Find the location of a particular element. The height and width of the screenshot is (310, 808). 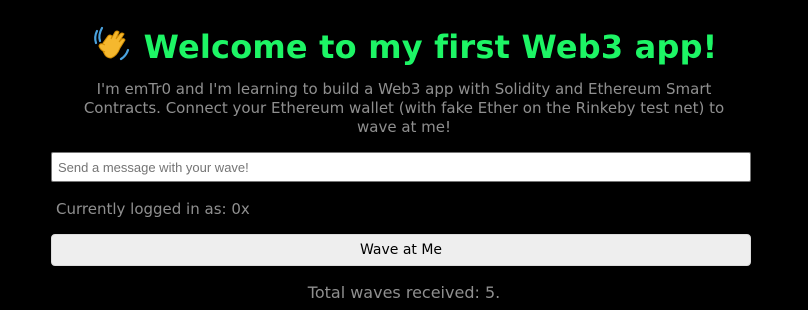

total-waves-count: Total waves received: 5. is located at coordinates (404, 292).